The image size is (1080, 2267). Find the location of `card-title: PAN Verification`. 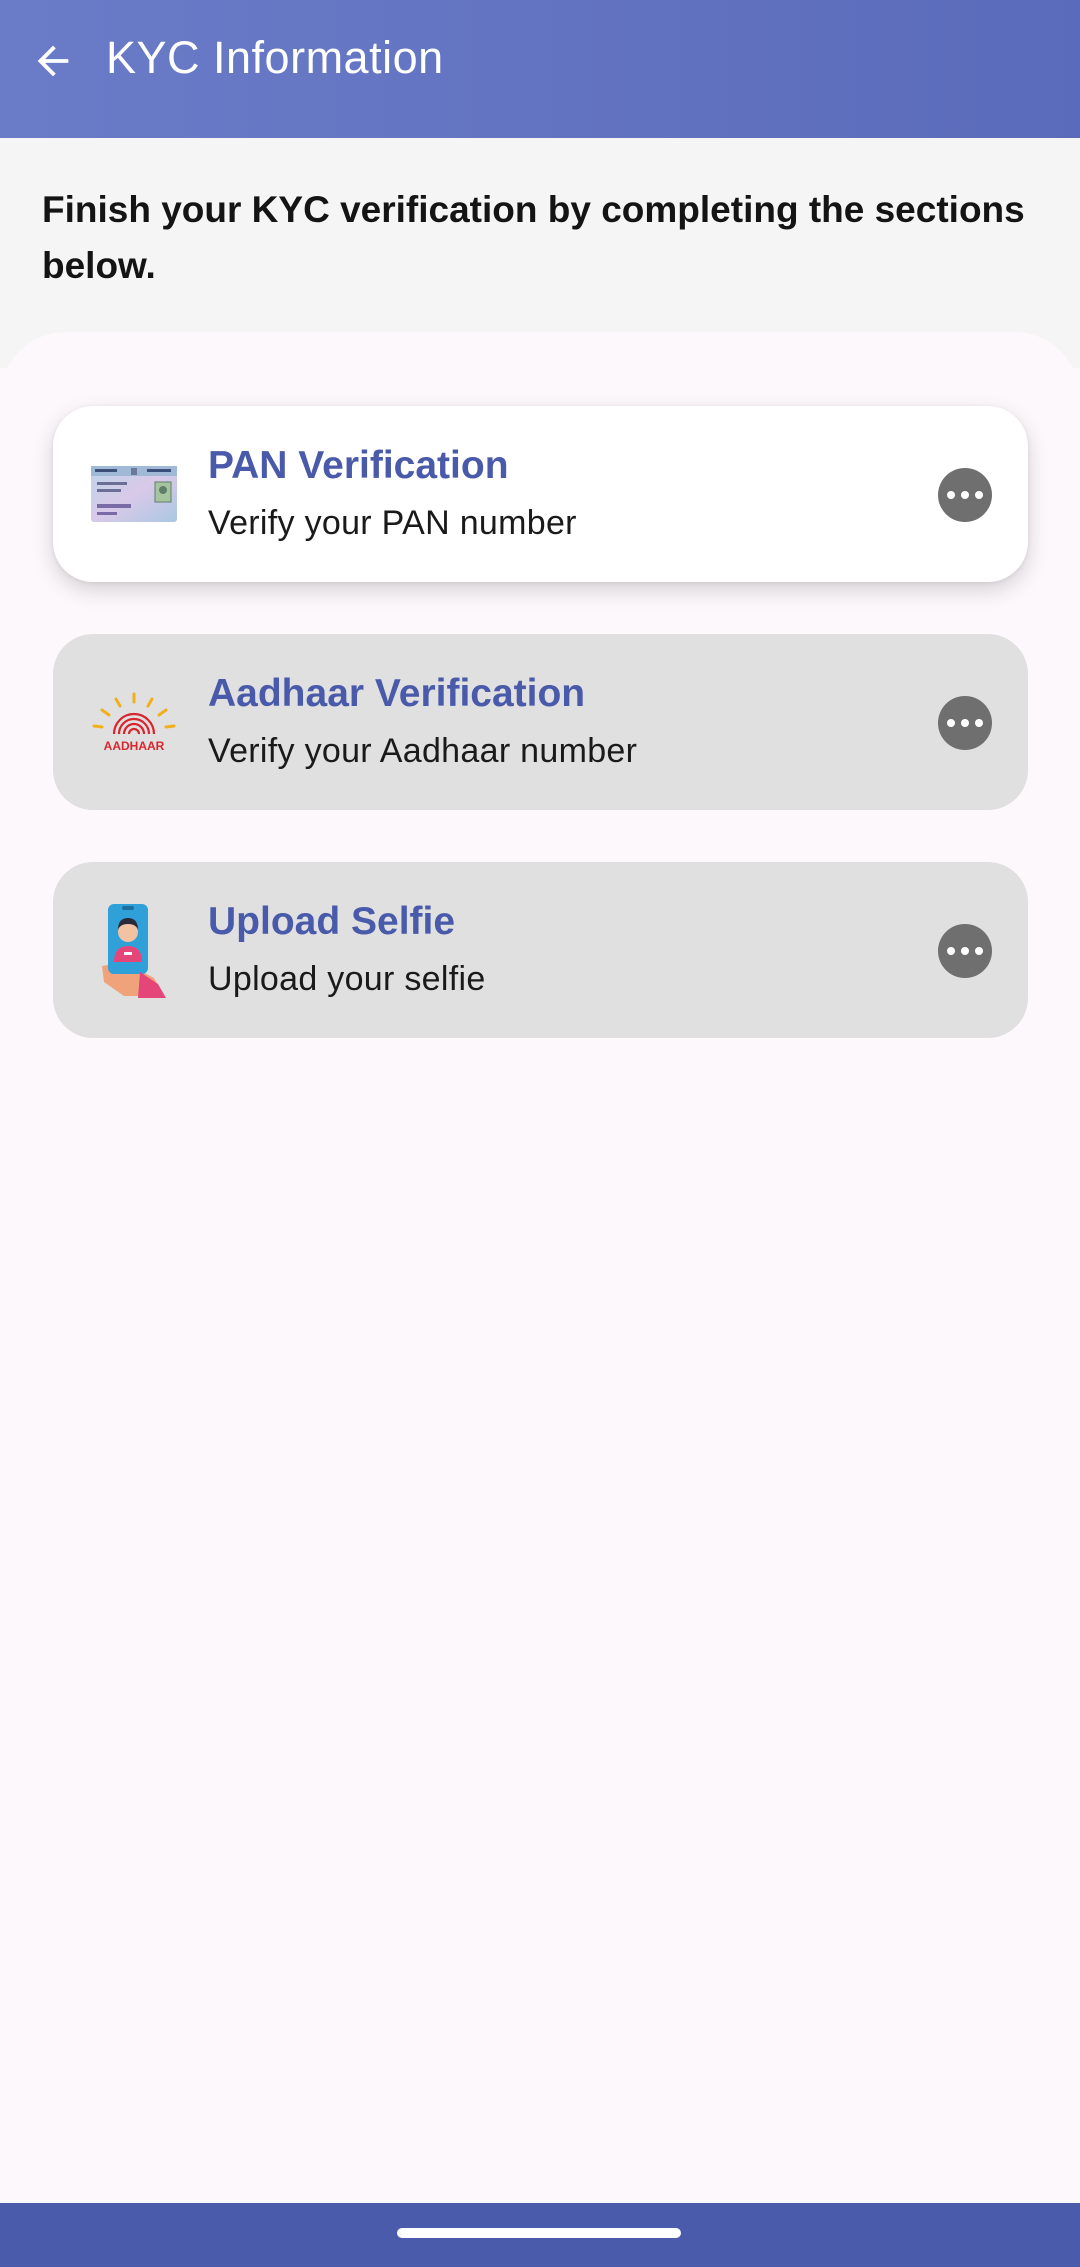

card-title: PAN Verification is located at coordinates (358, 465).